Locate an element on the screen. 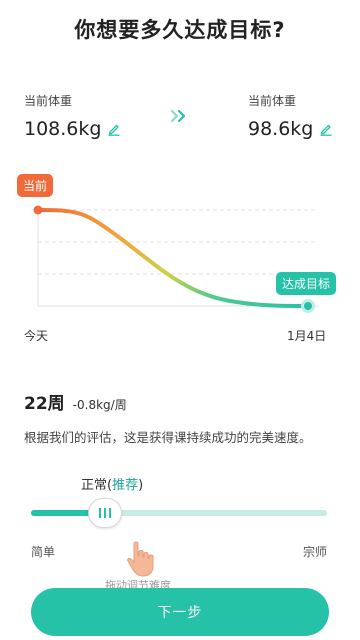 The height and width of the screenshot is (640, 360). next-button: 下一步 is located at coordinates (180, 612).